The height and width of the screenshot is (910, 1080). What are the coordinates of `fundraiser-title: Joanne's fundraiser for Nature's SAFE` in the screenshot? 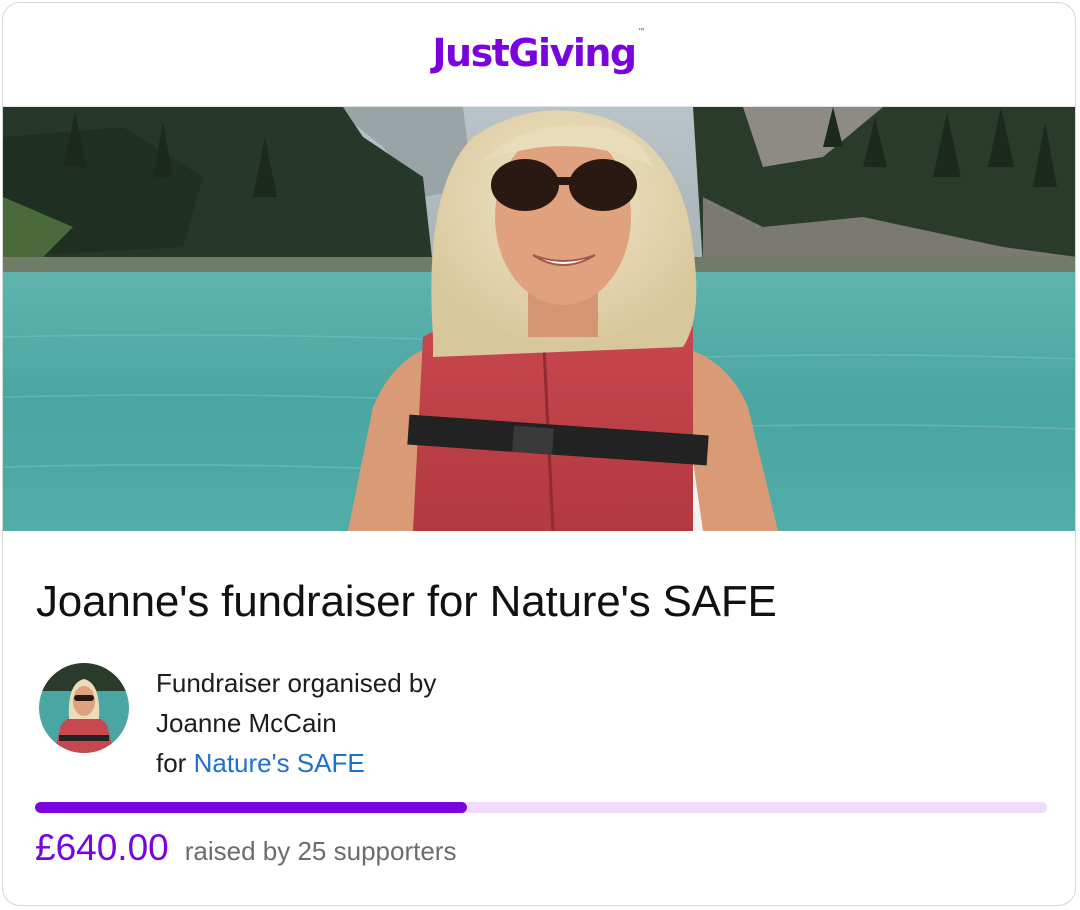 It's located at (406, 601).